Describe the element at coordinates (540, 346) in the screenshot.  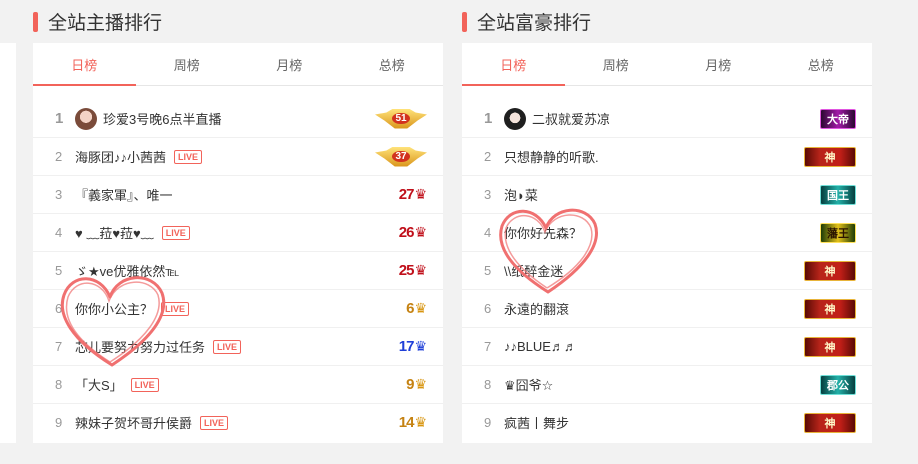
I see `user-name: ♪♪BLUE♬♬` at that location.